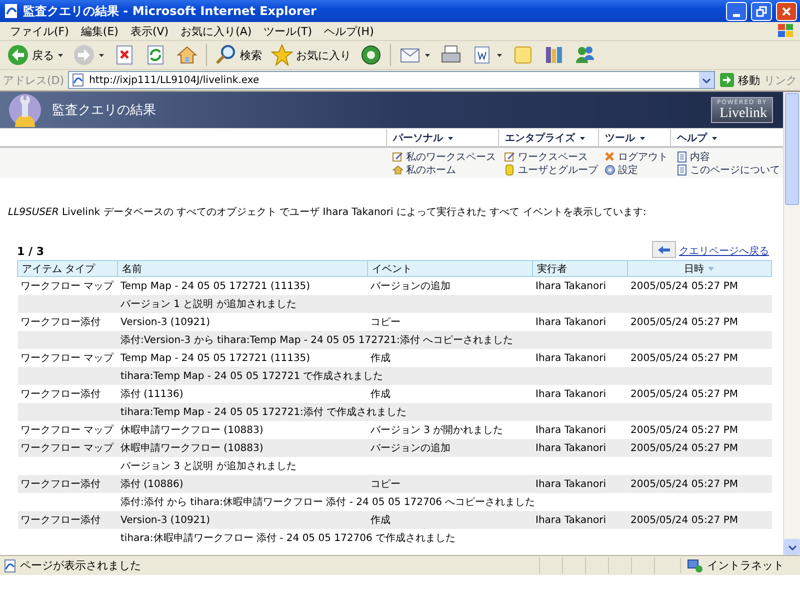 This screenshot has height=600, width=800. I want to click on page-title: 監査クエリの結果, so click(104, 110).